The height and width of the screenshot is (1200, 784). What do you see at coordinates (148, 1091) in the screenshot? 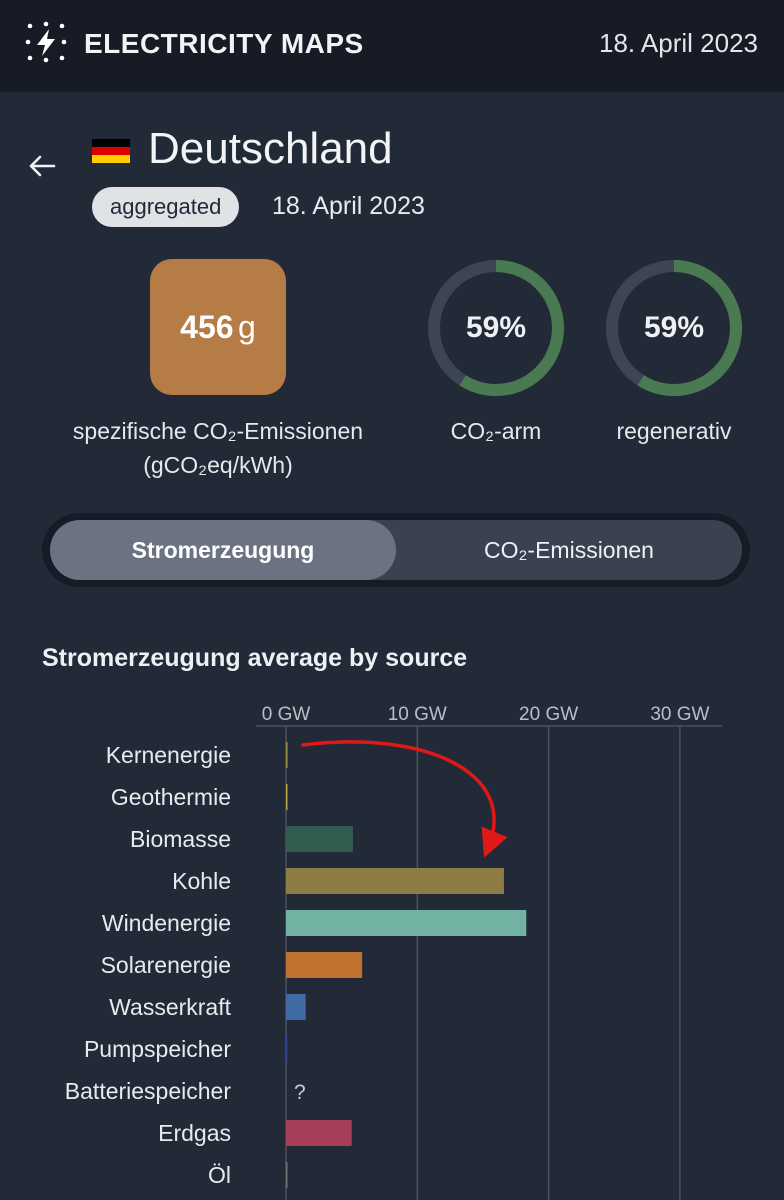
I see `category-label: Batteriespeicher` at bounding box center [148, 1091].